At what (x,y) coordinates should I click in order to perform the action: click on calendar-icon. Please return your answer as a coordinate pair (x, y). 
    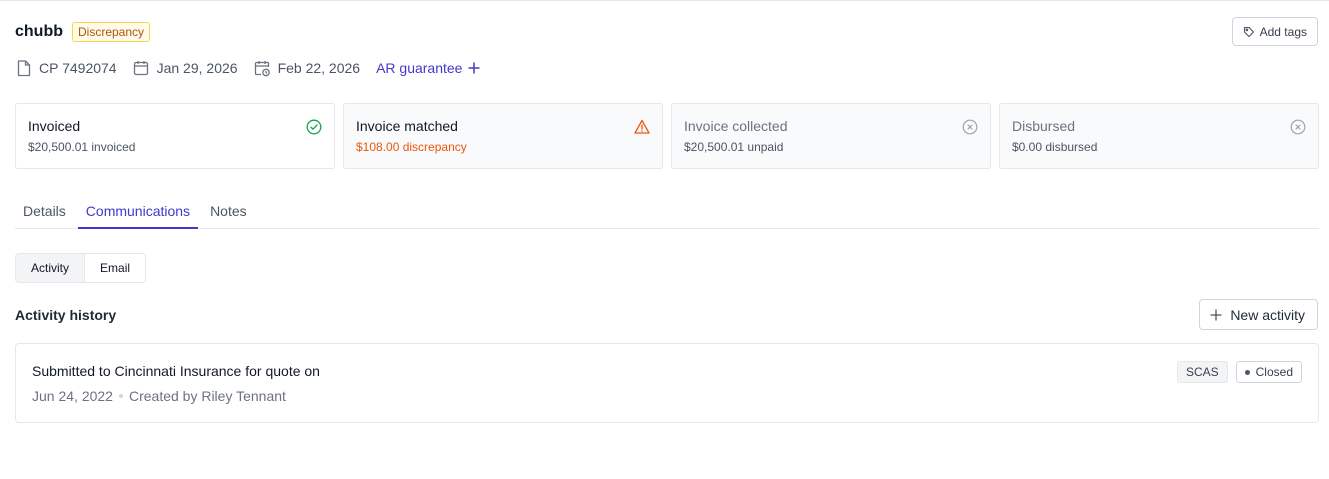
    Looking at the image, I should click on (141, 68).